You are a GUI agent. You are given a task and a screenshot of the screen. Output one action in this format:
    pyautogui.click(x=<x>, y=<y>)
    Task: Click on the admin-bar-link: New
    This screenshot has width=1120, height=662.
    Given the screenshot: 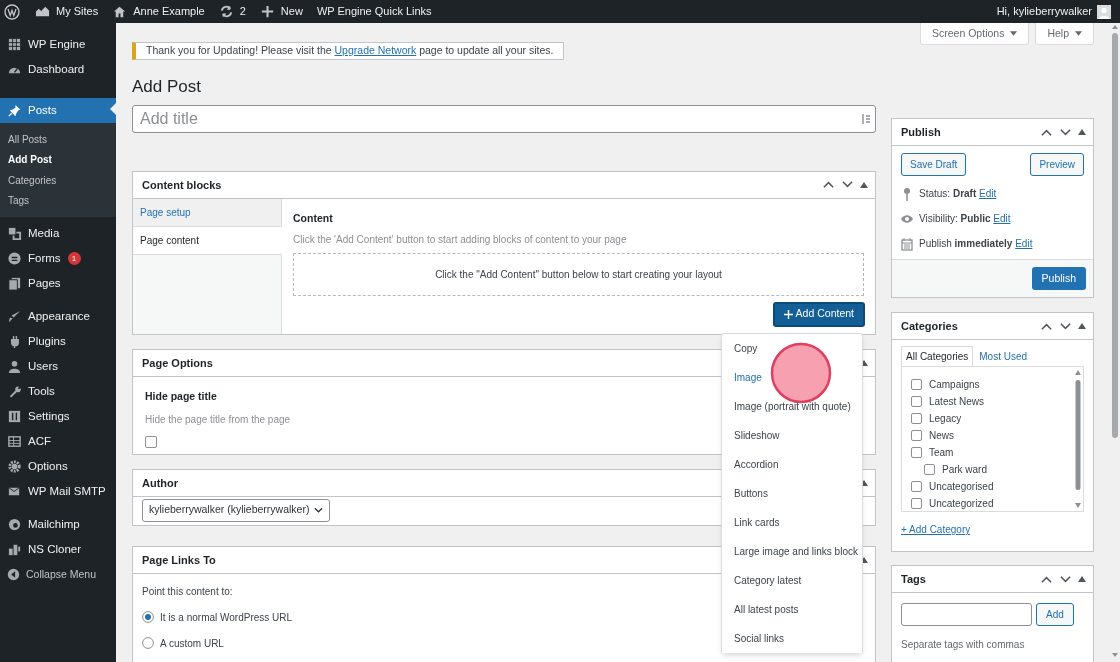 What is the action you would take?
    pyautogui.click(x=291, y=11)
    